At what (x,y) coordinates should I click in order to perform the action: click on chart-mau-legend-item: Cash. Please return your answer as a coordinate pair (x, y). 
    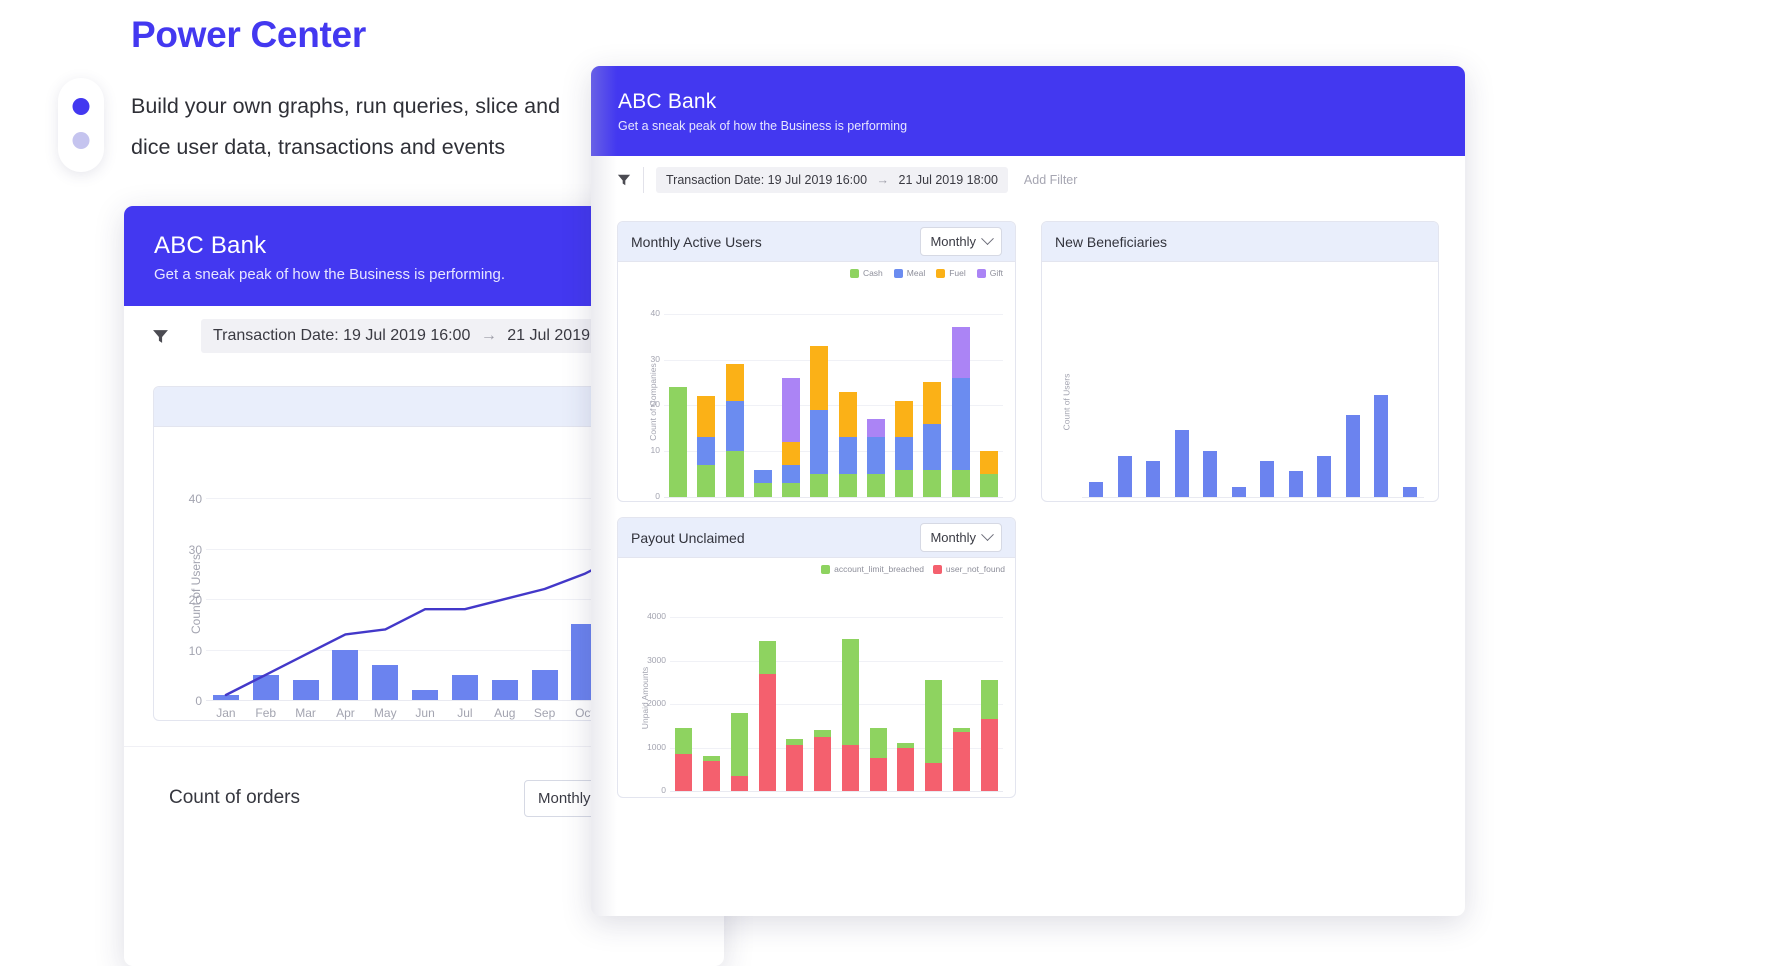
    Looking at the image, I should click on (866, 273).